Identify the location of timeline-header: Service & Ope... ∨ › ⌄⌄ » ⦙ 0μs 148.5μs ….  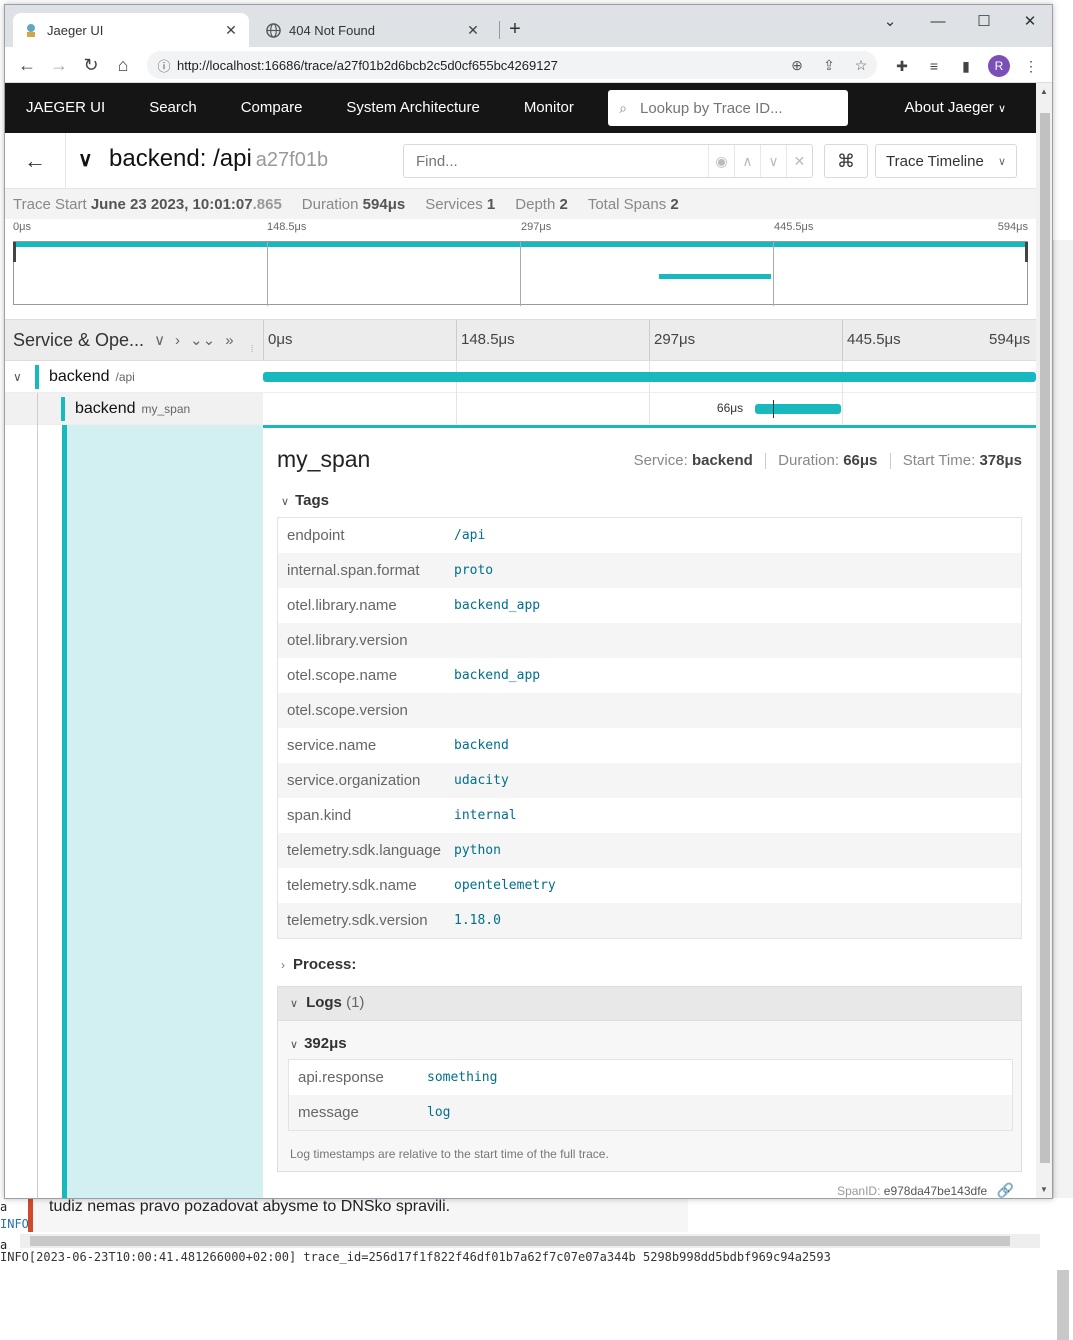
(520, 340).